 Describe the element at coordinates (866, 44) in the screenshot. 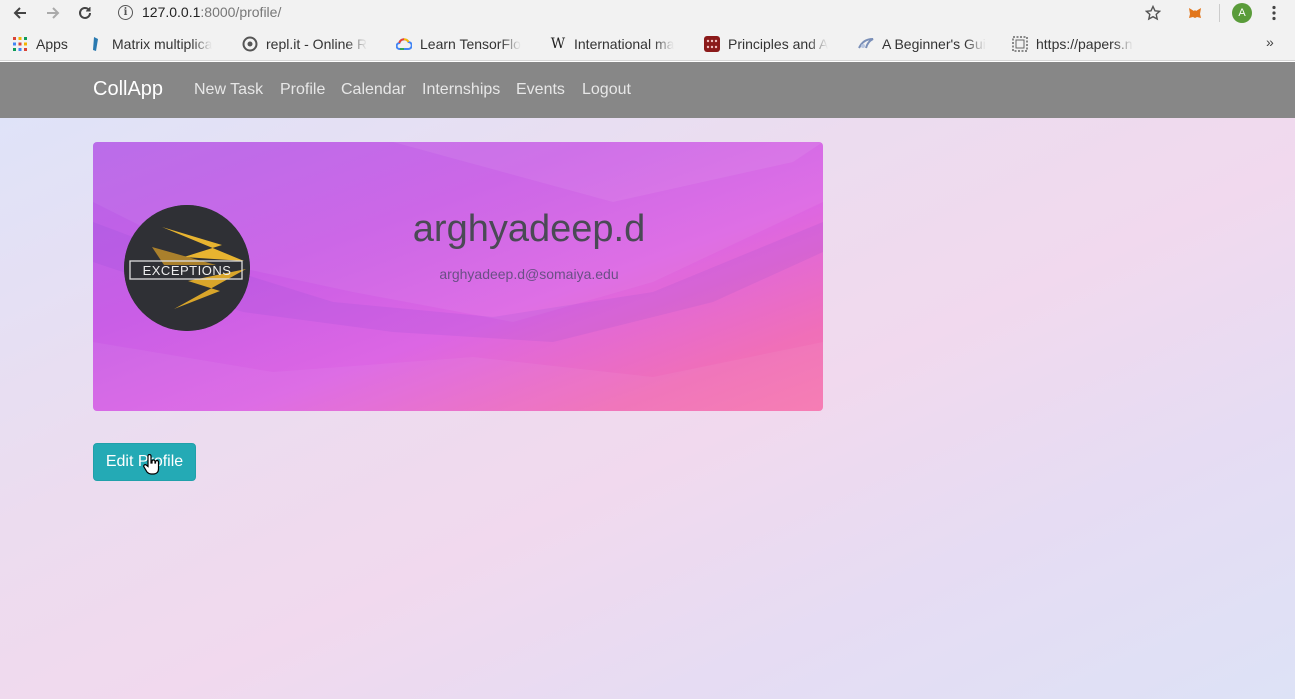

I see `beginners-guide-icon` at that location.